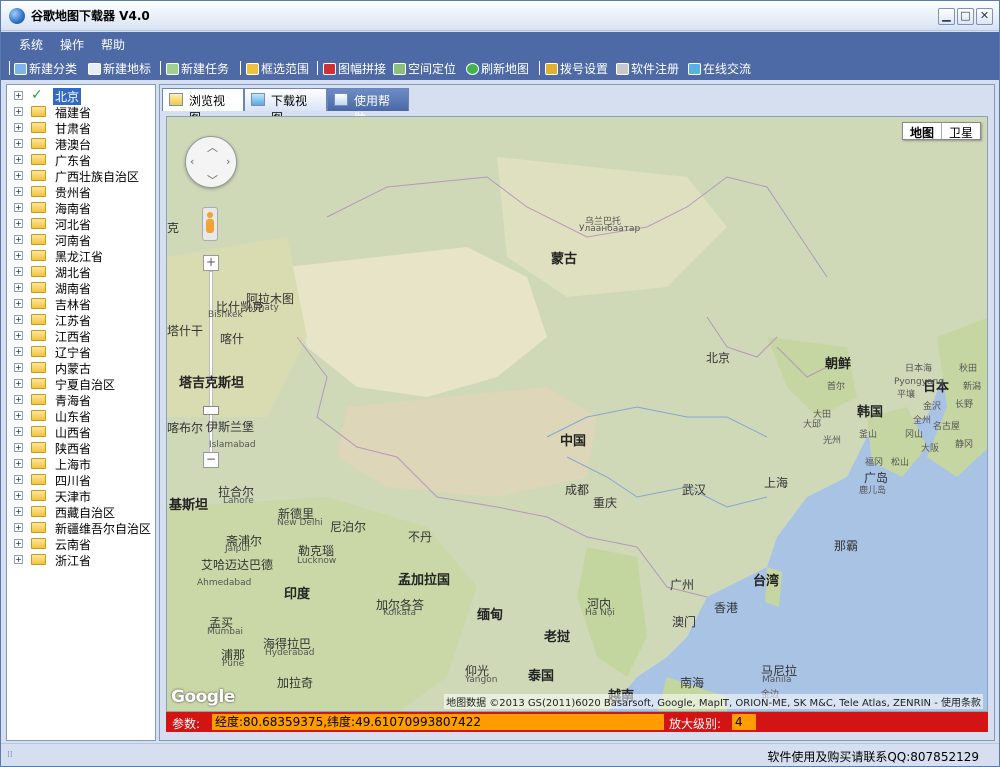 The width and height of the screenshot is (1000, 767). I want to click on zoom-out-button: −, so click(211, 460).